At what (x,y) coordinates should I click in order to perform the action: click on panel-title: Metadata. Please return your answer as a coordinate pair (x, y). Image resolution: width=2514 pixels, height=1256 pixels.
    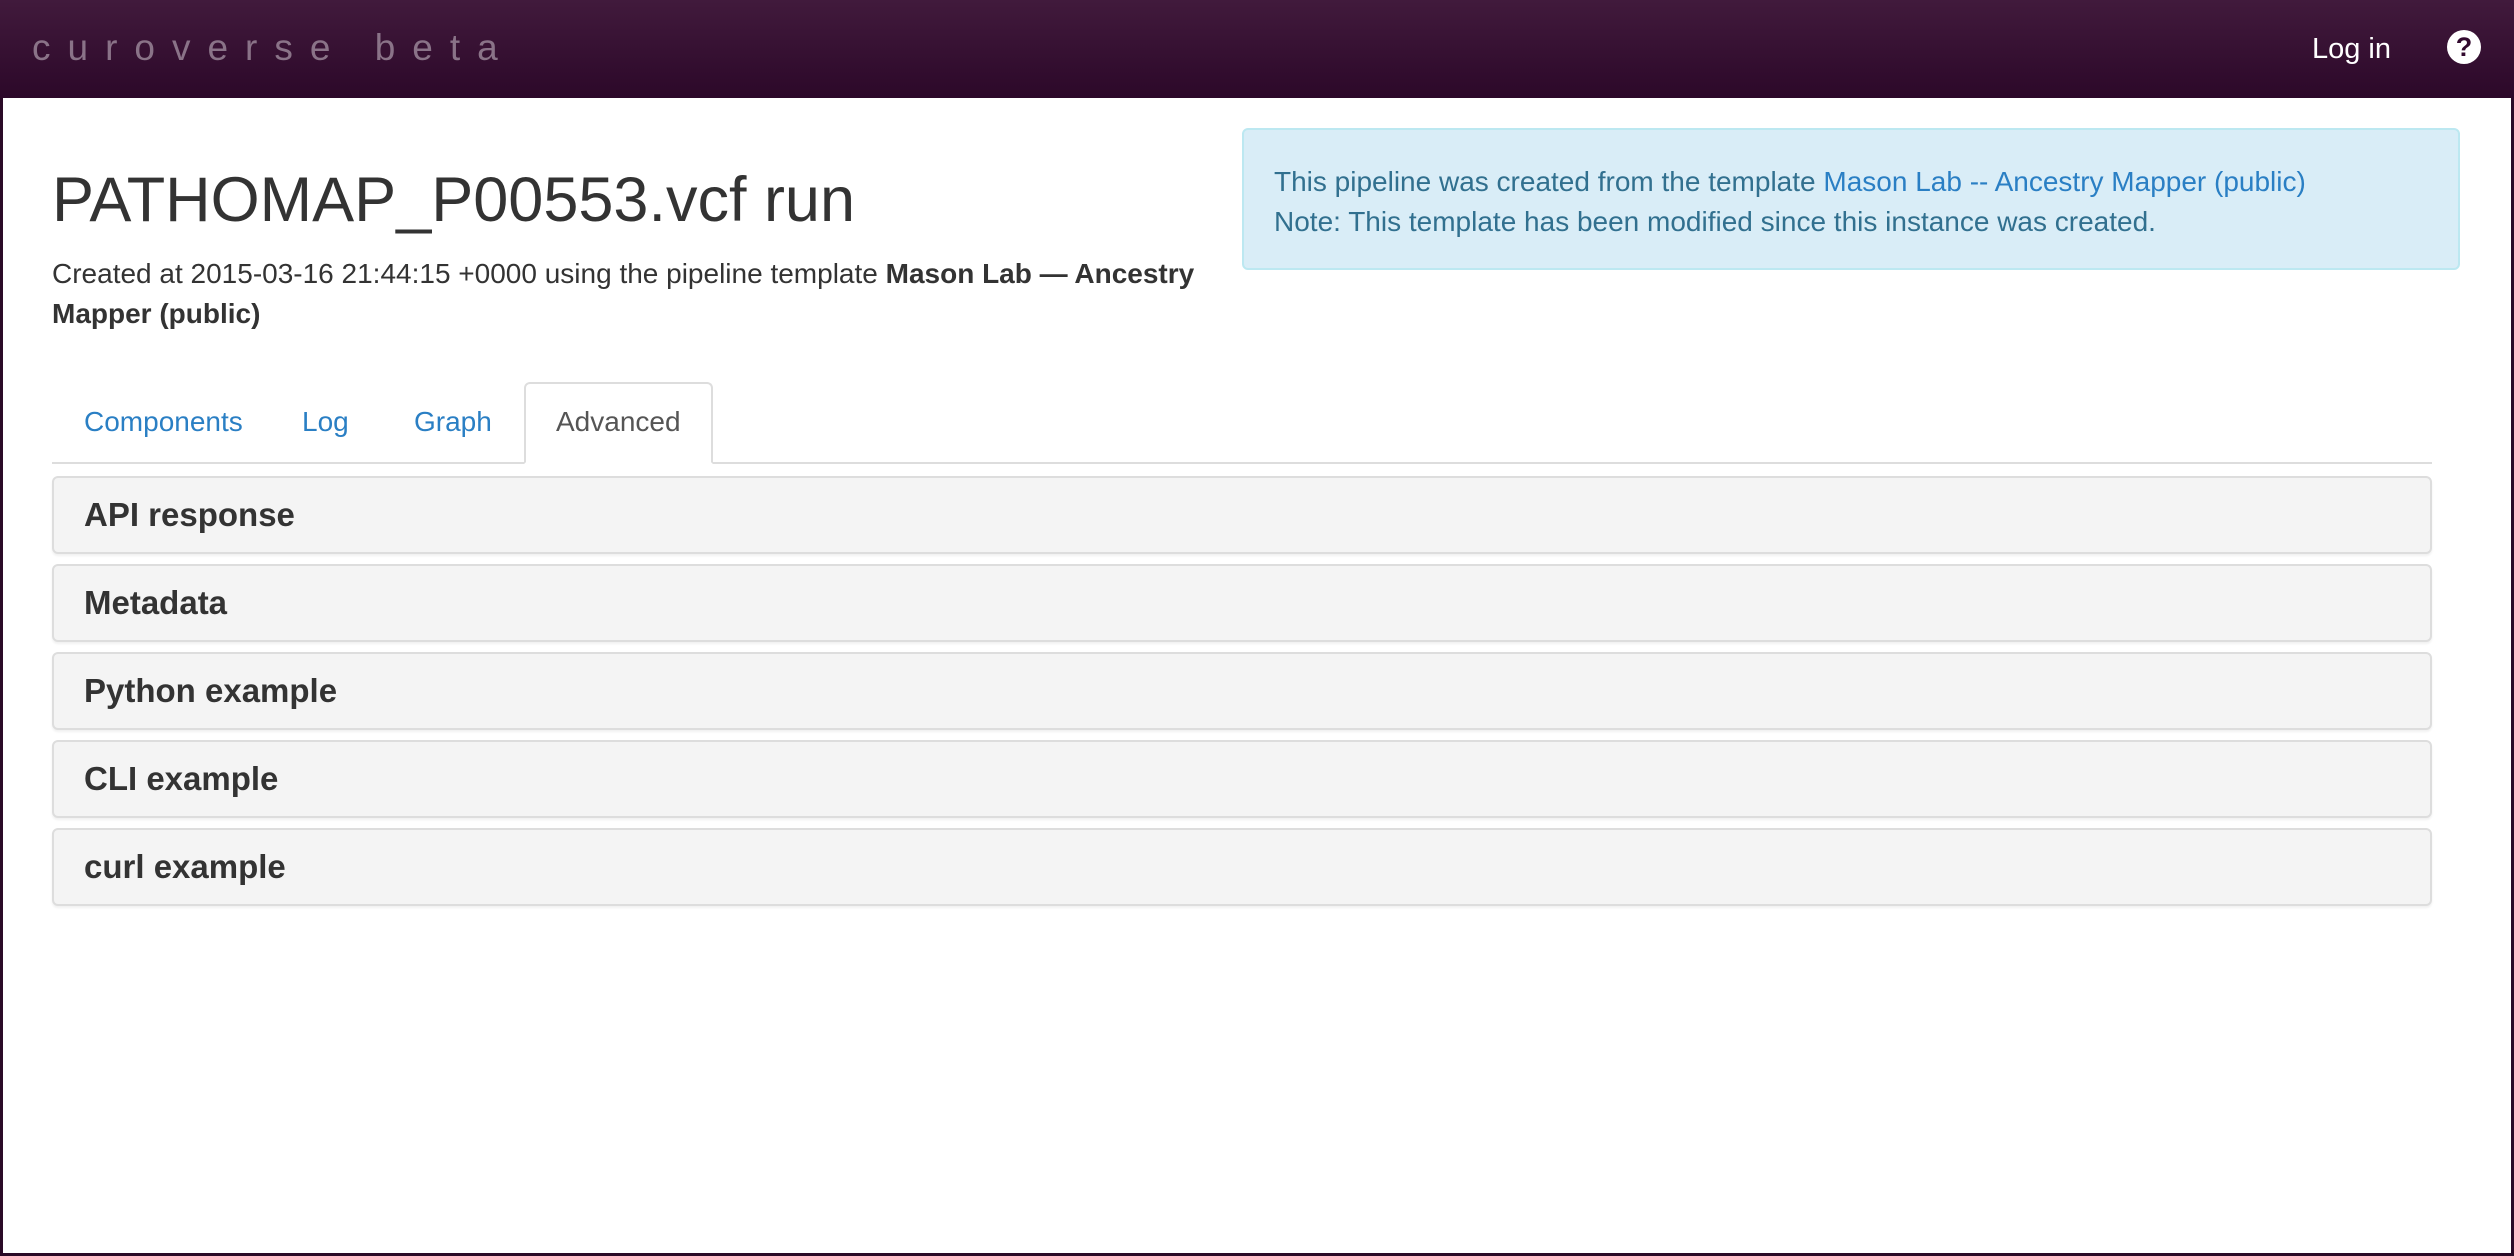
    Looking at the image, I should click on (156, 602).